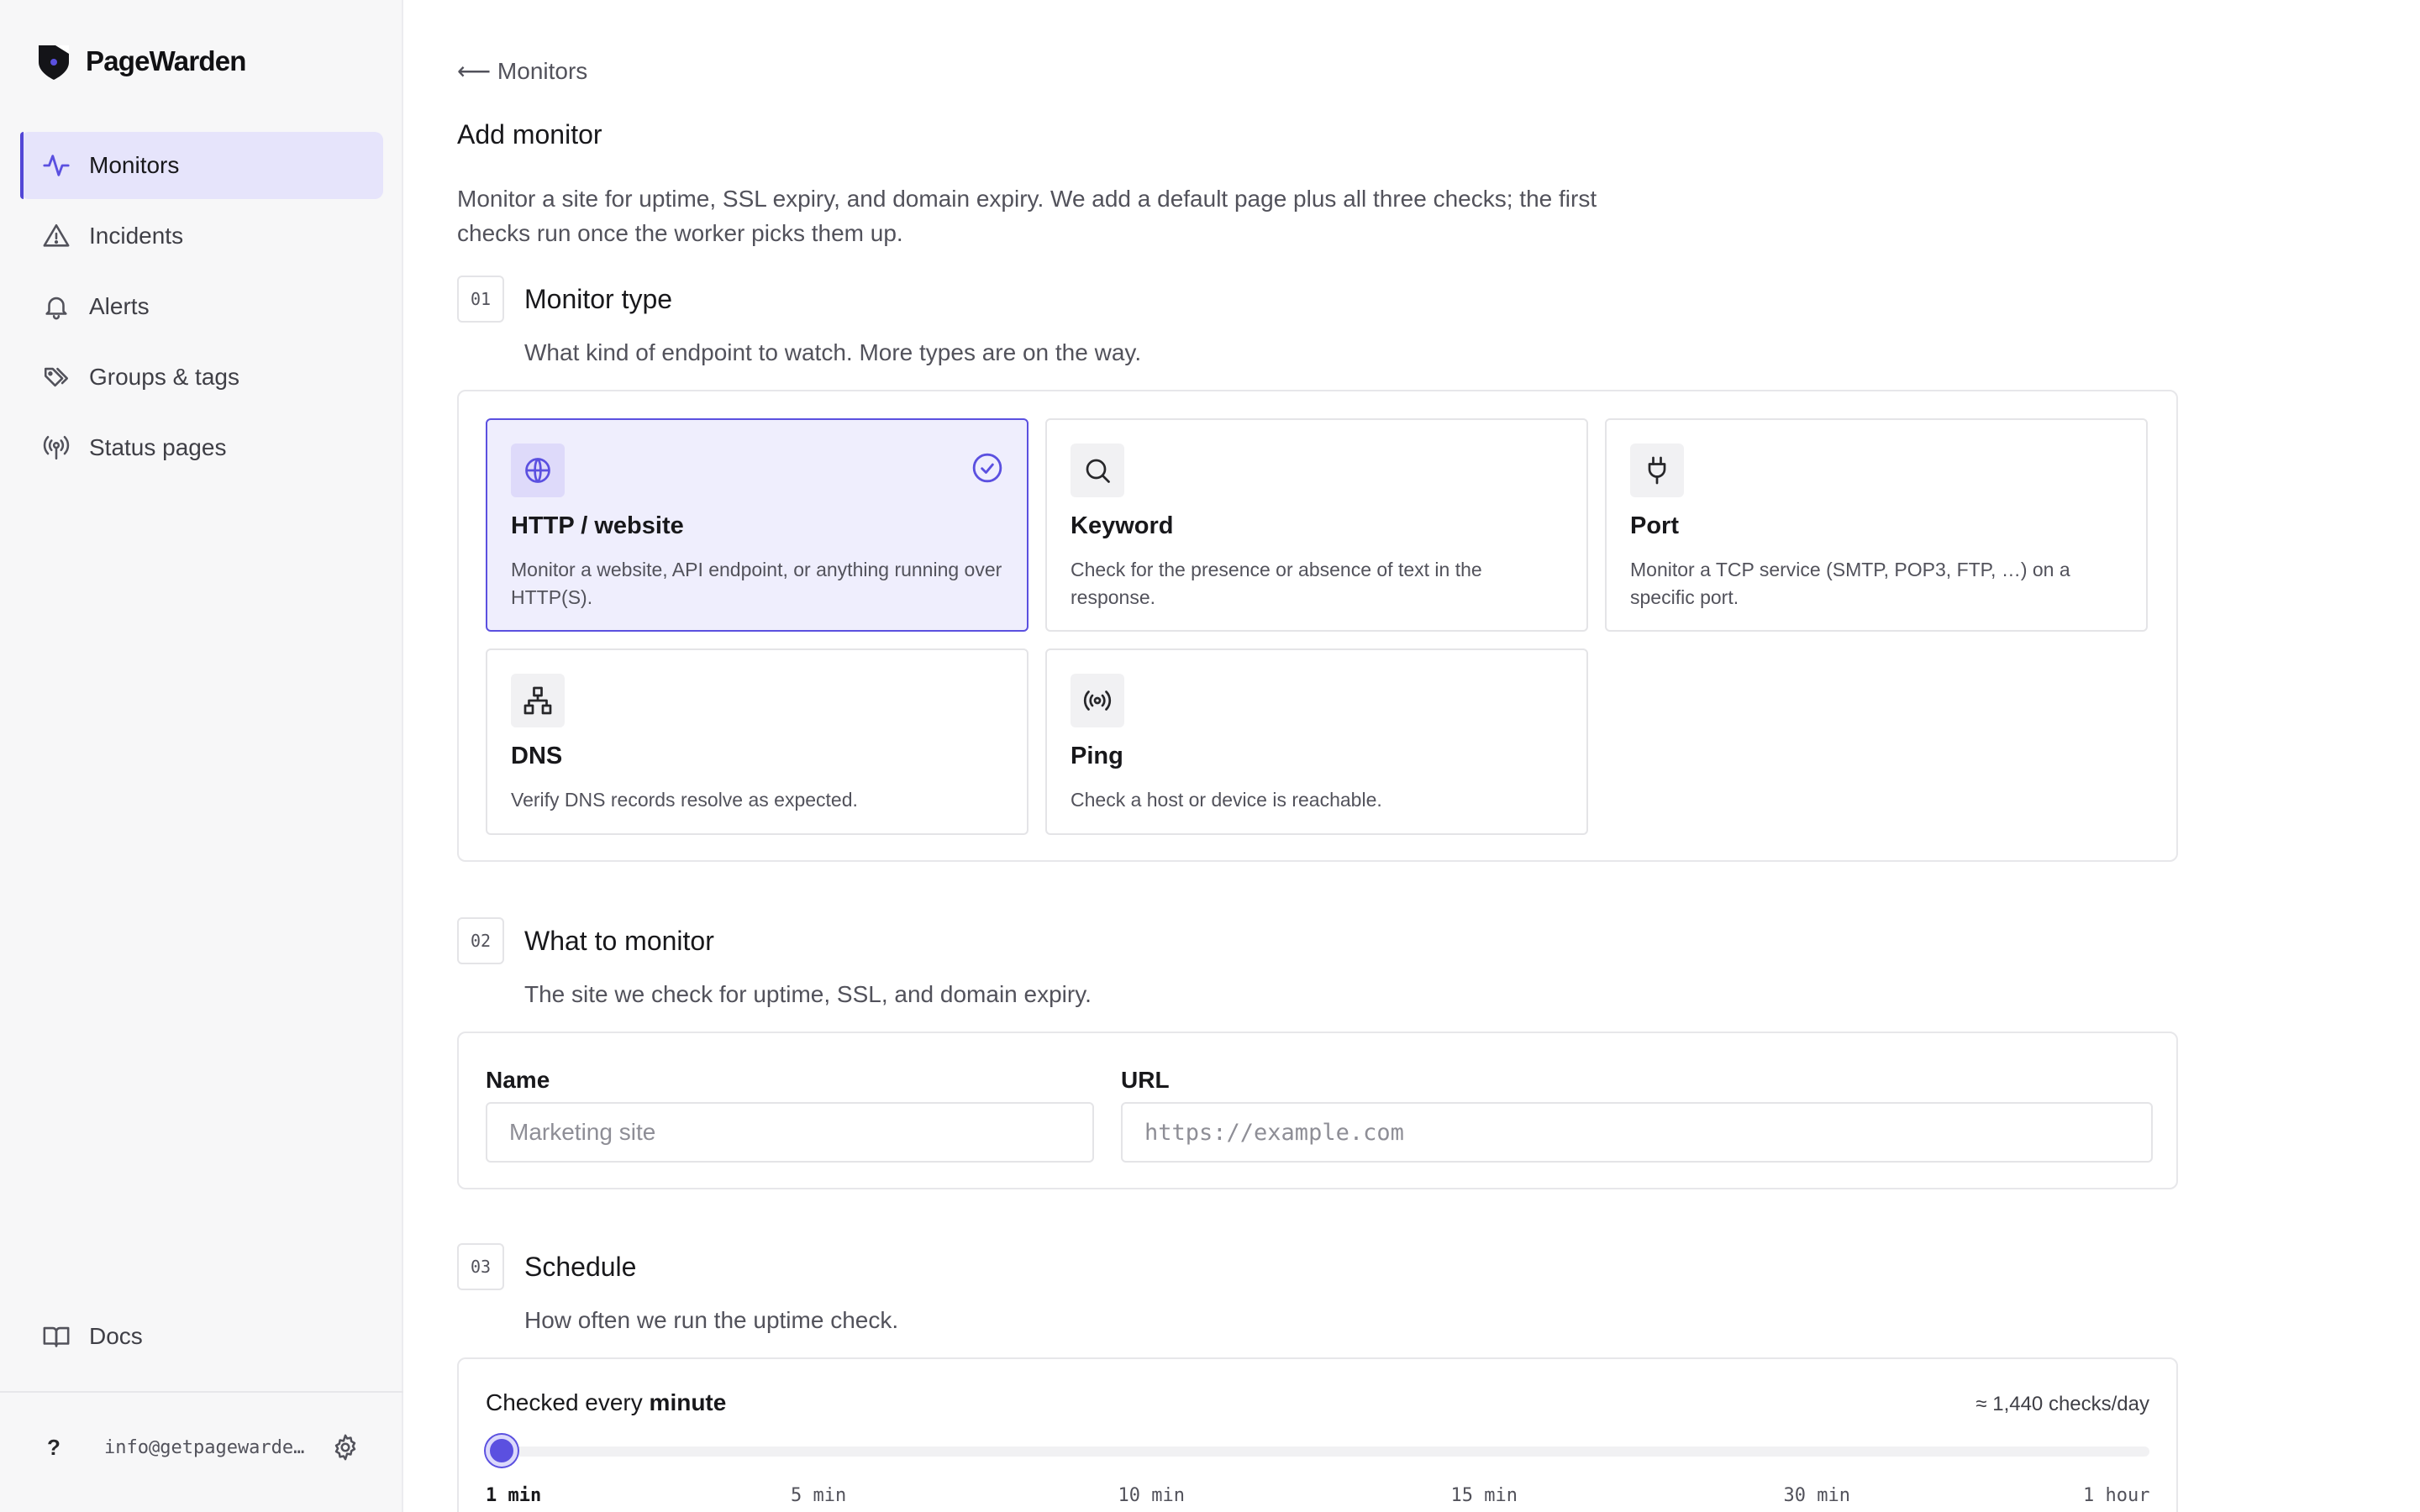 This screenshot has width=2420, height=1512. What do you see at coordinates (1654, 525) in the screenshot?
I see `card-title: Port` at bounding box center [1654, 525].